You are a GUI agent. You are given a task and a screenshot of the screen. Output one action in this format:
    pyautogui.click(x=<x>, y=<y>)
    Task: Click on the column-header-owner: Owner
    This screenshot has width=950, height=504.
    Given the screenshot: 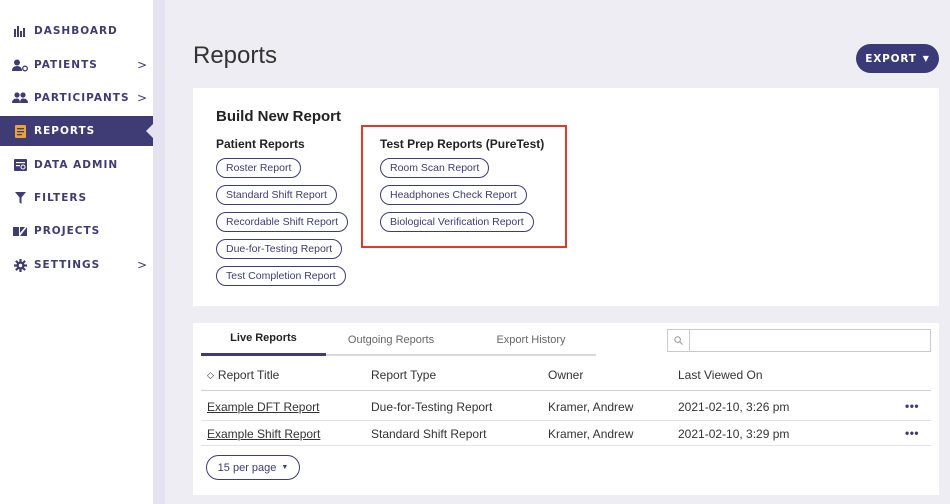 What is the action you would take?
    pyautogui.click(x=566, y=375)
    